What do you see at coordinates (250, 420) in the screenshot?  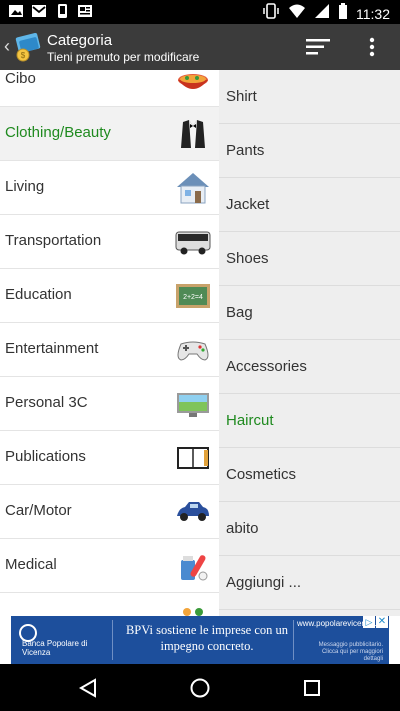 I see `subcategory-label: Haircut` at bounding box center [250, 420].